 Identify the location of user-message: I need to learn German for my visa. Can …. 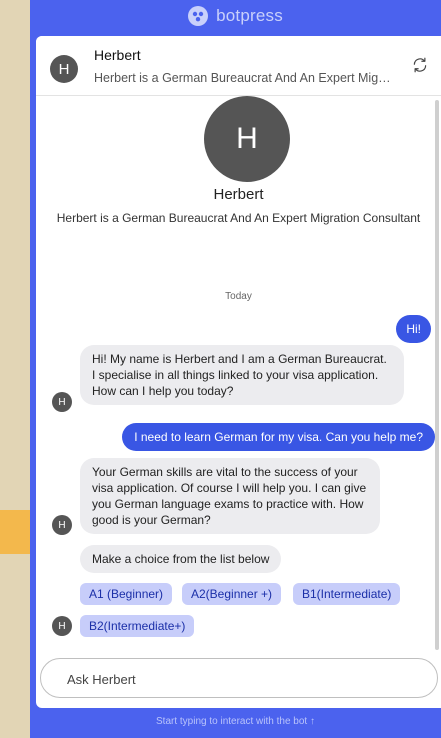
(278, 437).